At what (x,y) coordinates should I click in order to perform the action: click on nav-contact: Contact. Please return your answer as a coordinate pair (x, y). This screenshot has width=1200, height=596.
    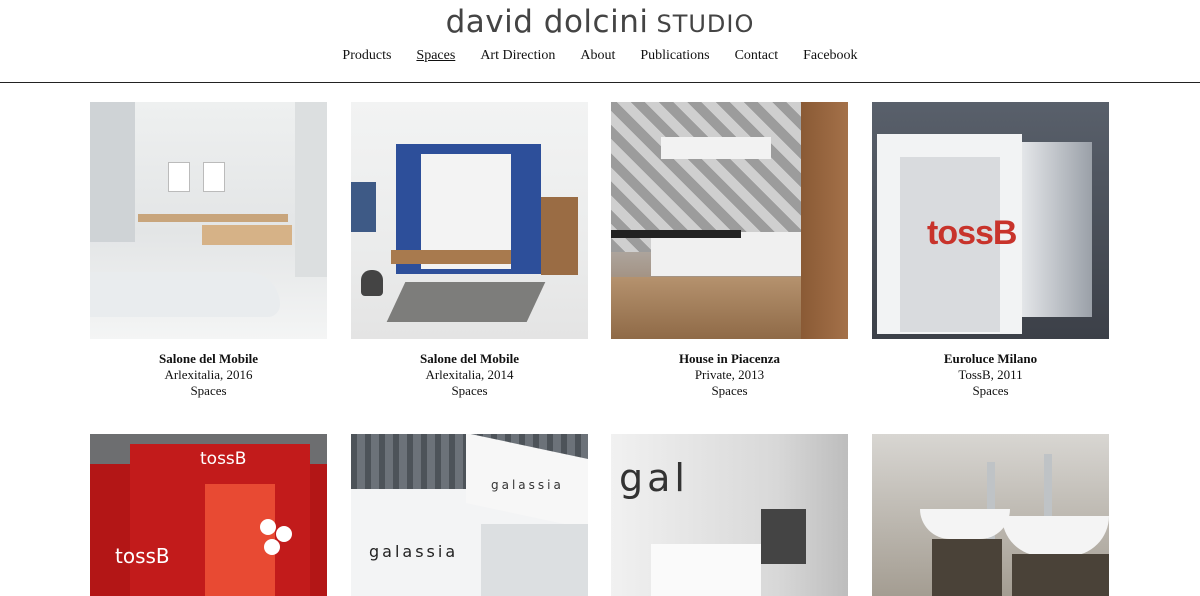
    Looking at the image, I should click on (757, 56).